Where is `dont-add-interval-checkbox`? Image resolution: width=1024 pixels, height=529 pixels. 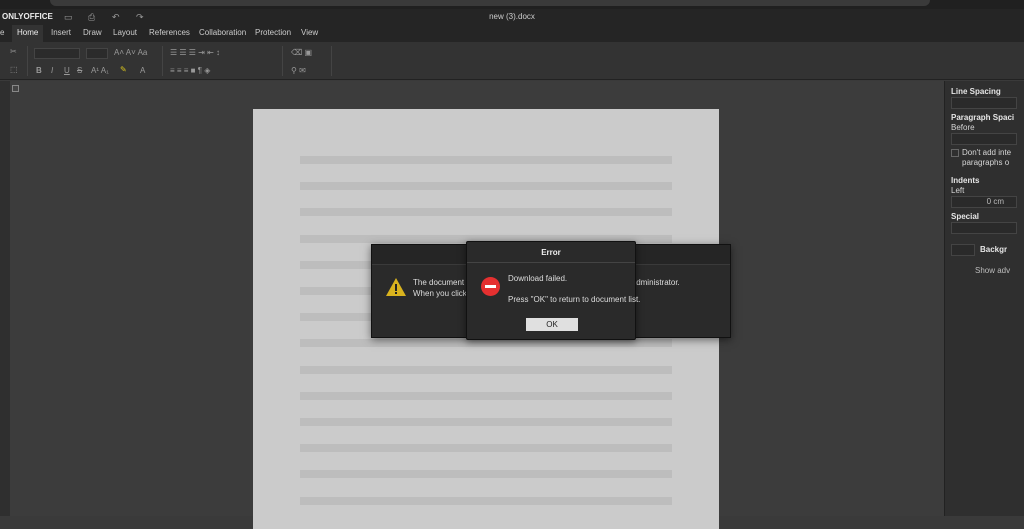 dont-add-interval-checkbox is located at coordinates (955, 153).